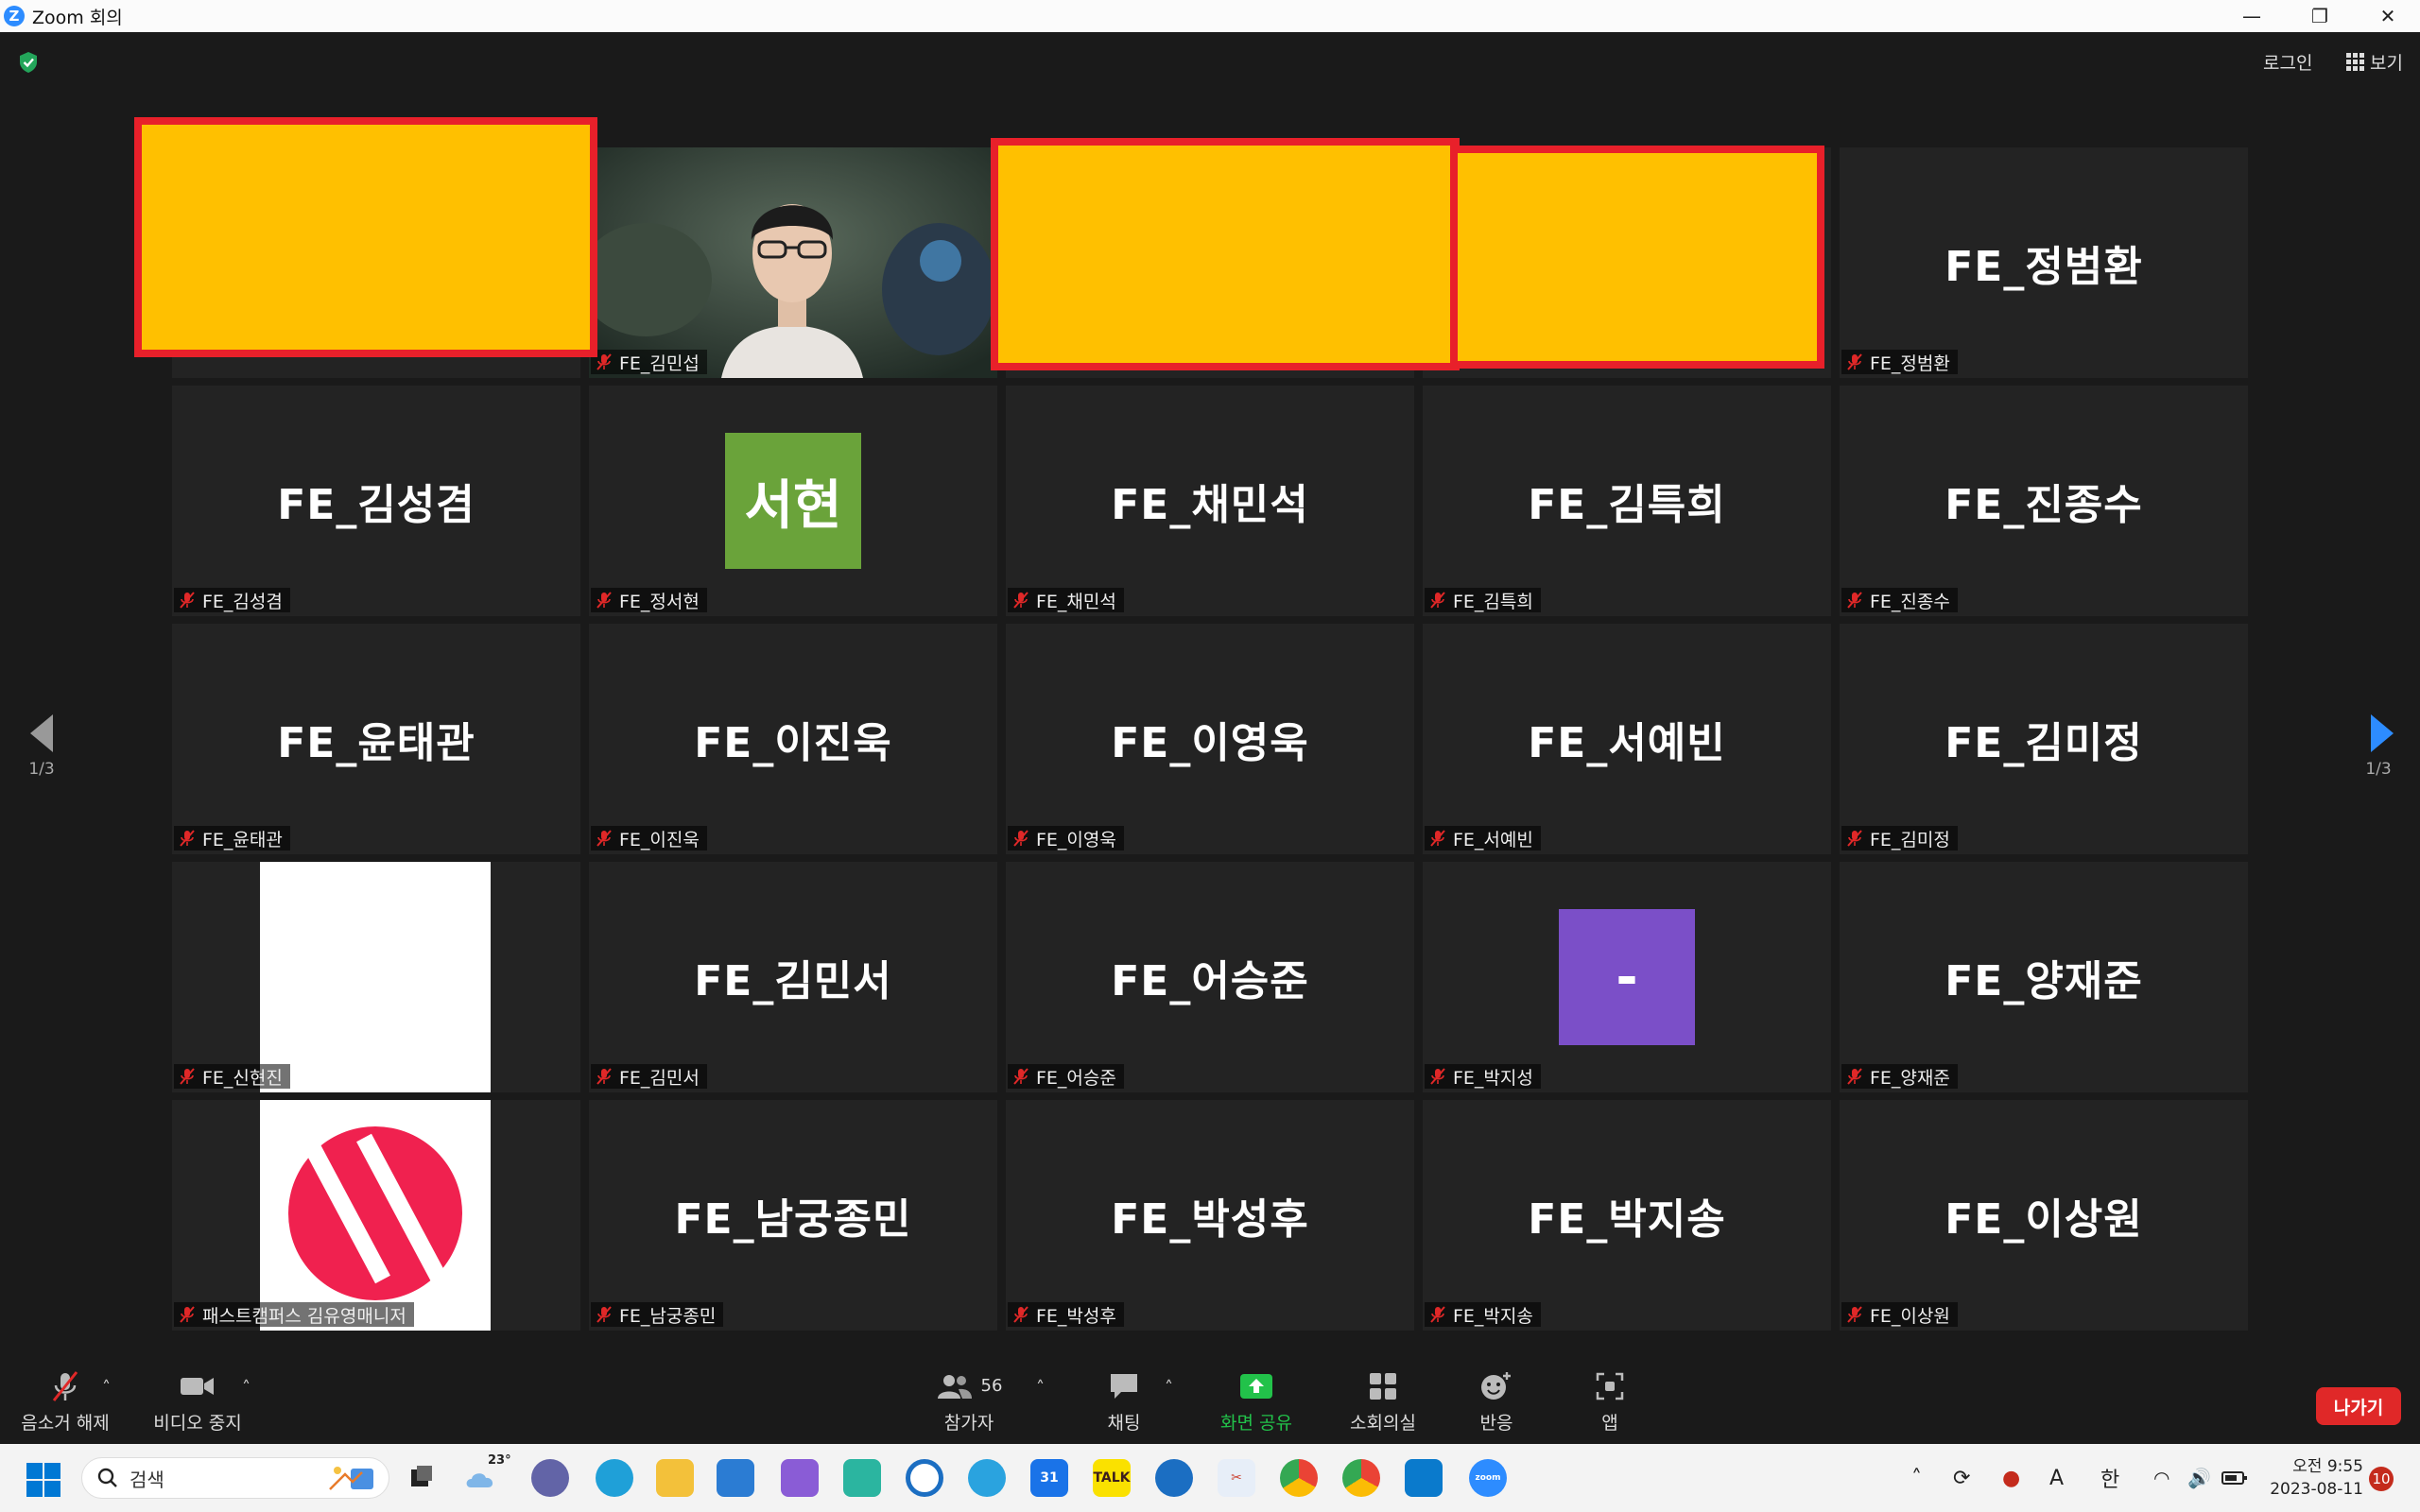 This screenshot has width=2420, height=1512. I want to click on participant-tile: FE_윤태관 FE_윤태관, so click(376, 739).